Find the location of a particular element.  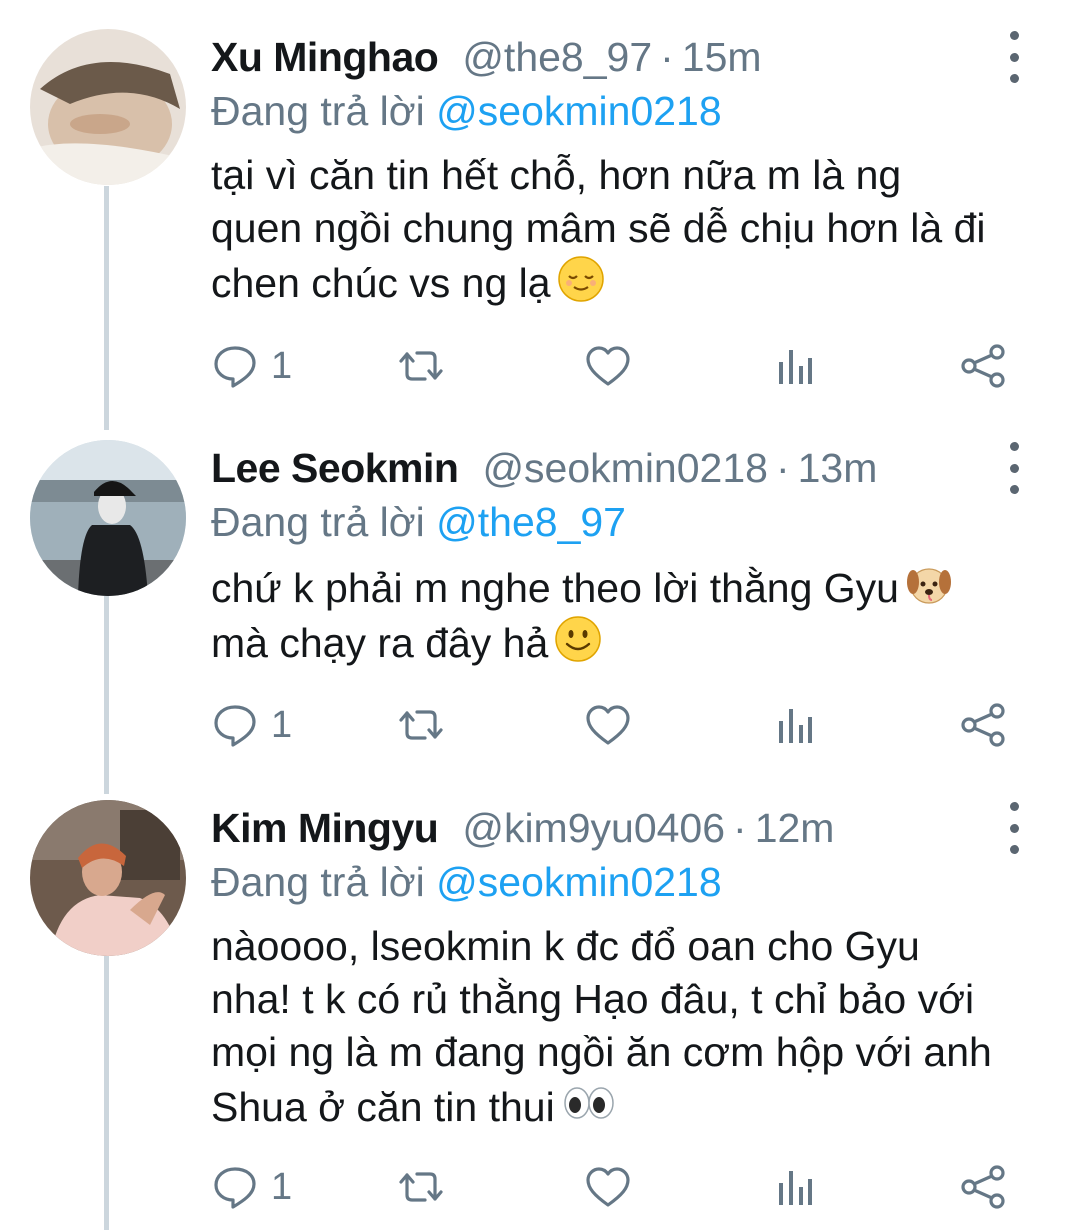

replying-to: Đang trả lời @the8_97 is located at coordinates (630, 522).